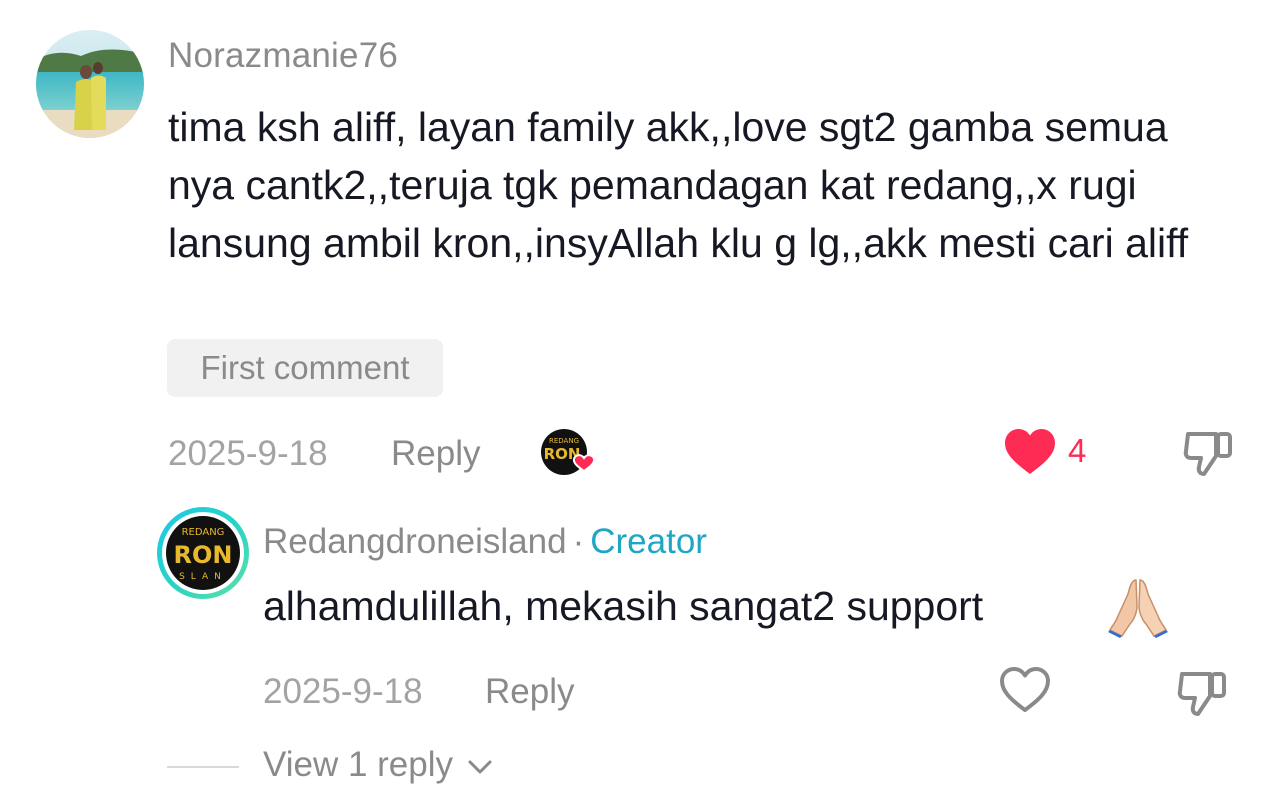 Image resolution: width=1280 pixels, height=810 pixels. Describe the element at coordinates (248, 453) in the screenshot. I see `comment-date: 2025-9-18` at that location.